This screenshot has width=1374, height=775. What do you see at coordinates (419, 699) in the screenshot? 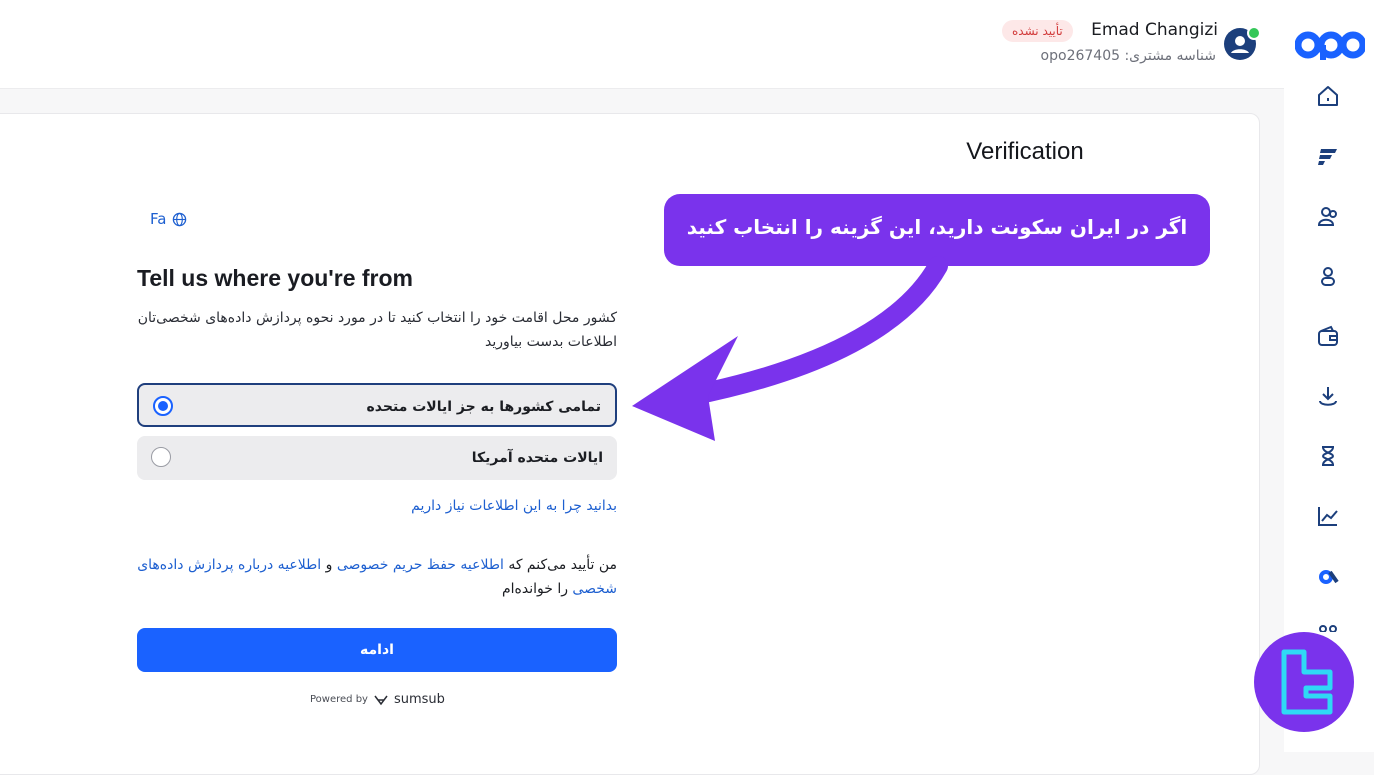
I see `sumsub-brand: sumsub` at bounding box center [419, 699].